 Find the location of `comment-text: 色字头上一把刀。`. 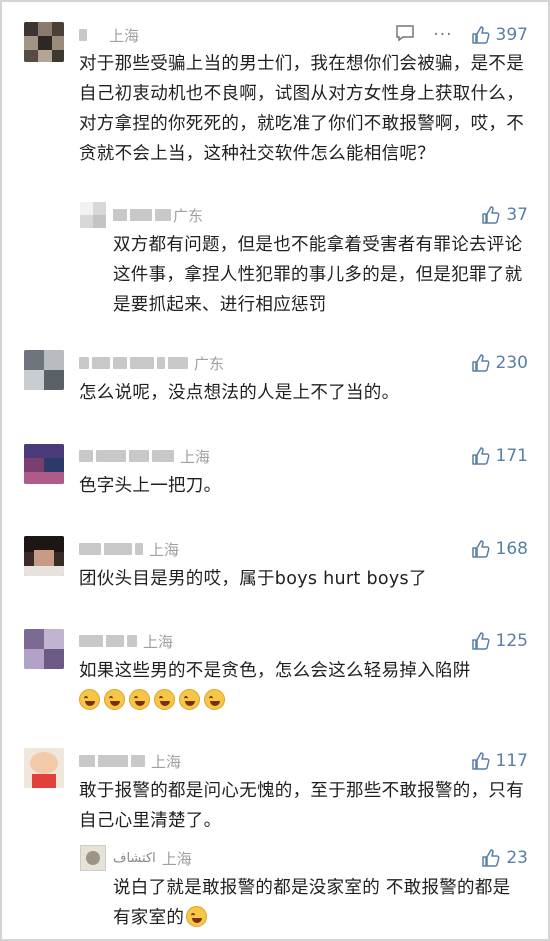

comment-text: 色字头上一把刀。 is located at coordinates (150, 486).